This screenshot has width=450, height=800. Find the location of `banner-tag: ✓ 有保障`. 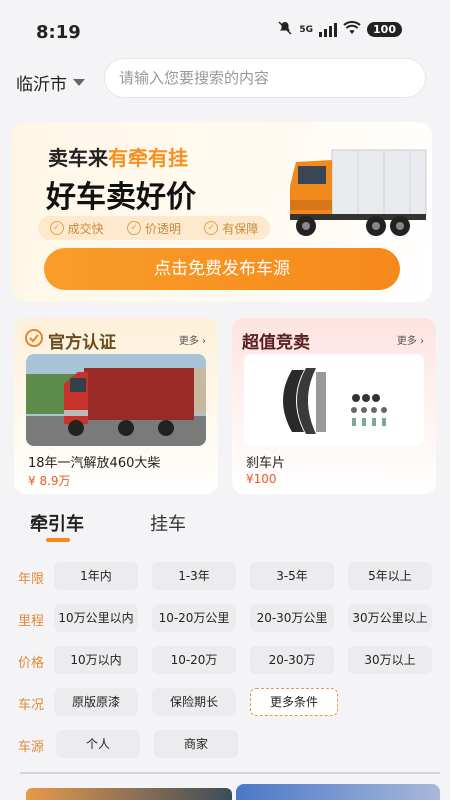

banner-tag: ✓ 有保障 is located at coordinates (231, 228).